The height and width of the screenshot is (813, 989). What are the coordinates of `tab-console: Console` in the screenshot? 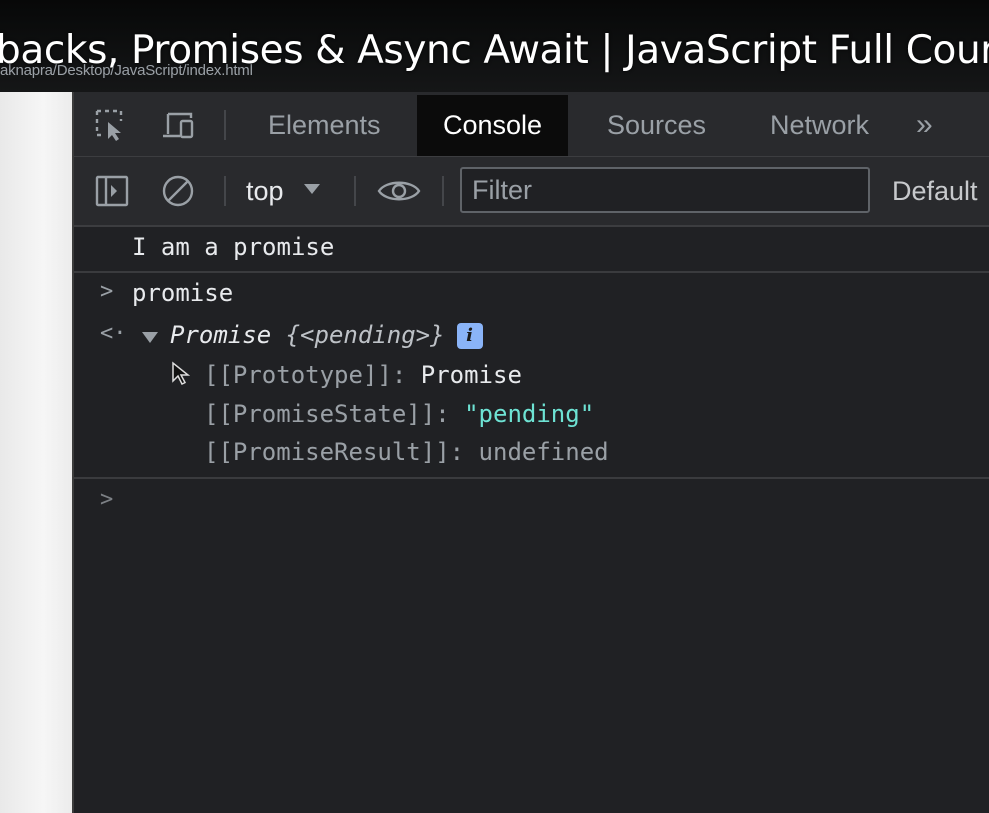 It's located at (493, 125).